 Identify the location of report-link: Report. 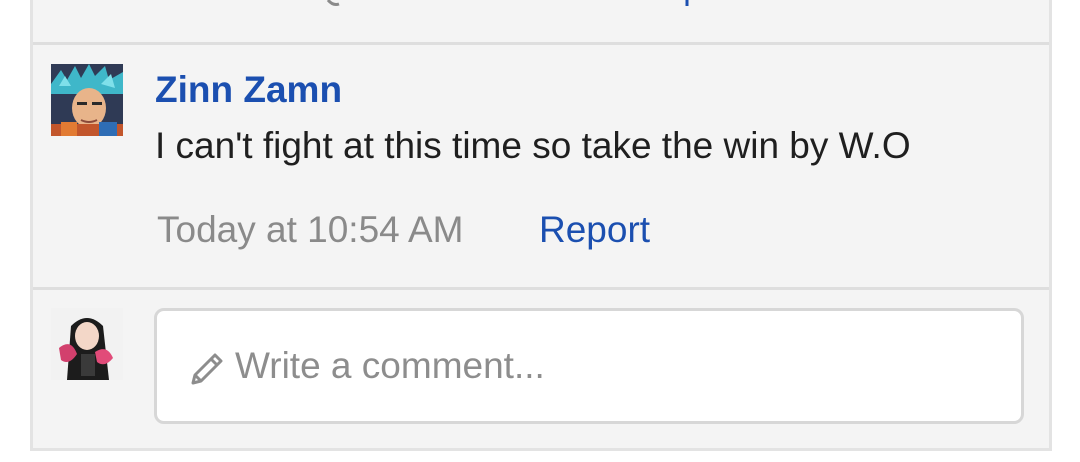
(594, 230).